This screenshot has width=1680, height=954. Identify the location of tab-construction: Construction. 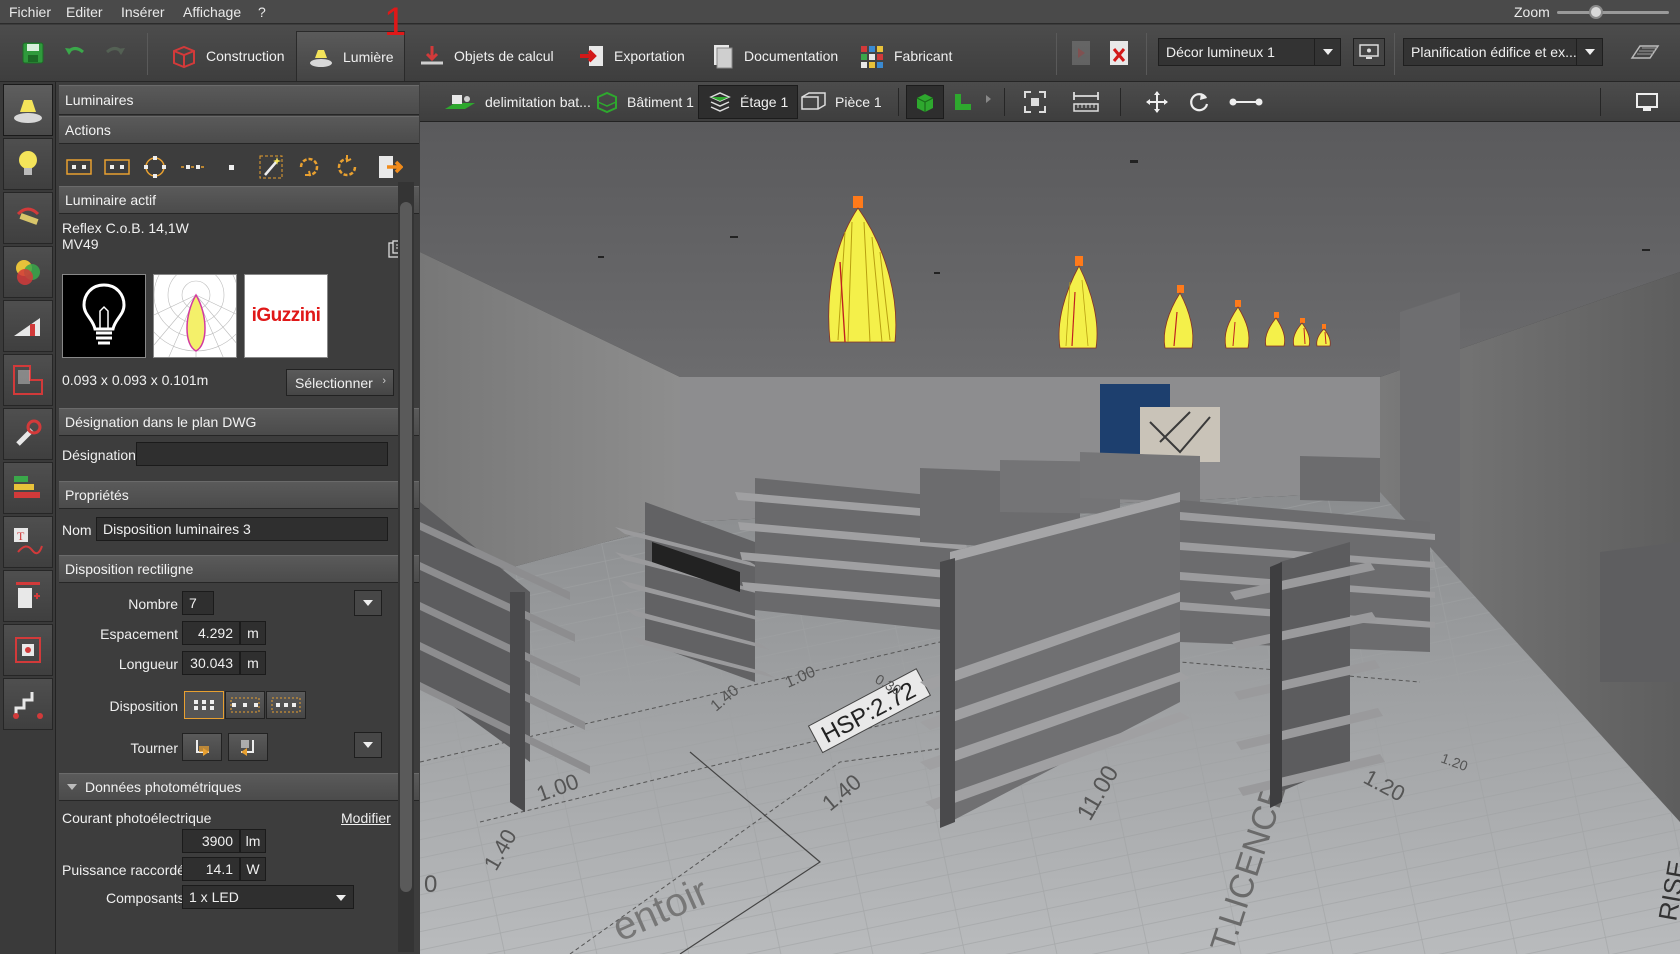
(227, 56).